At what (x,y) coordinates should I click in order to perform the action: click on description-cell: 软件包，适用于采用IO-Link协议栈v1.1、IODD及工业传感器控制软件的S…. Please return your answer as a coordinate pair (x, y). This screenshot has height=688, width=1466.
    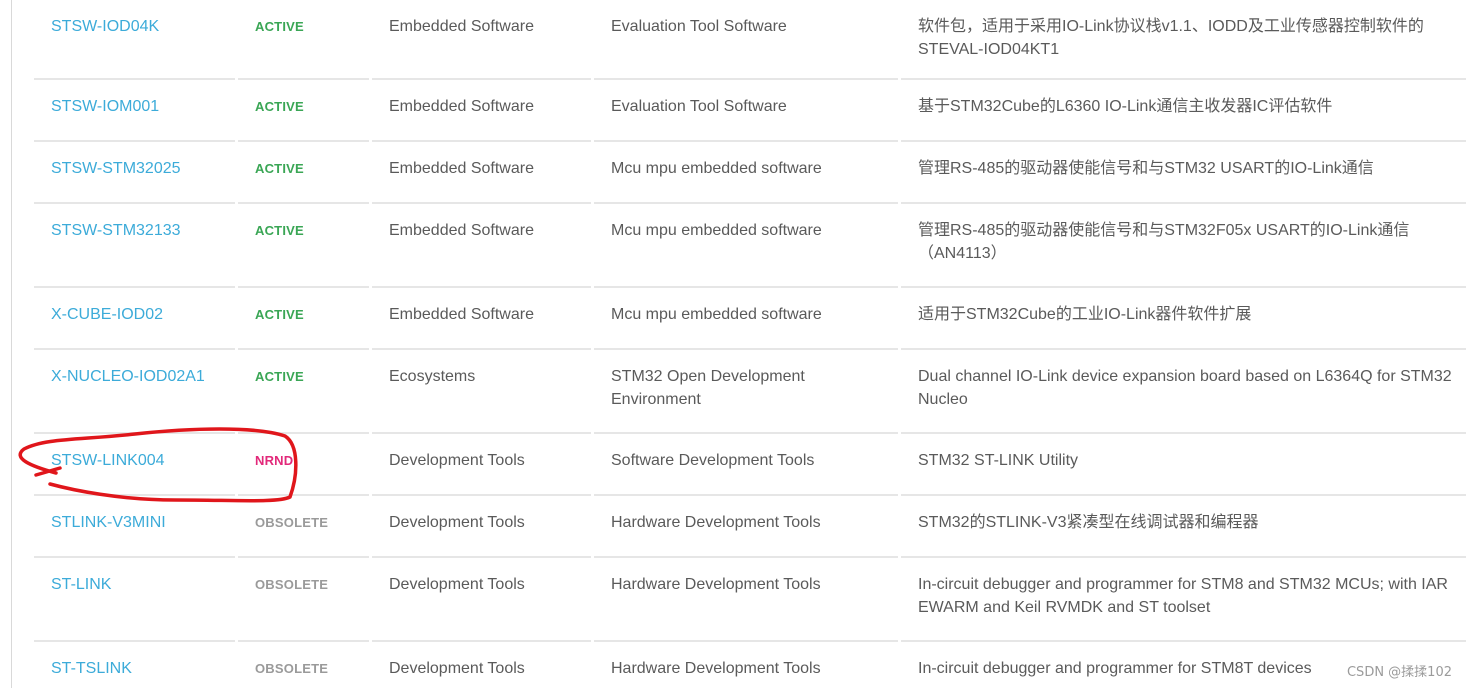
    Looking at the image, I should click on (1183, 40).